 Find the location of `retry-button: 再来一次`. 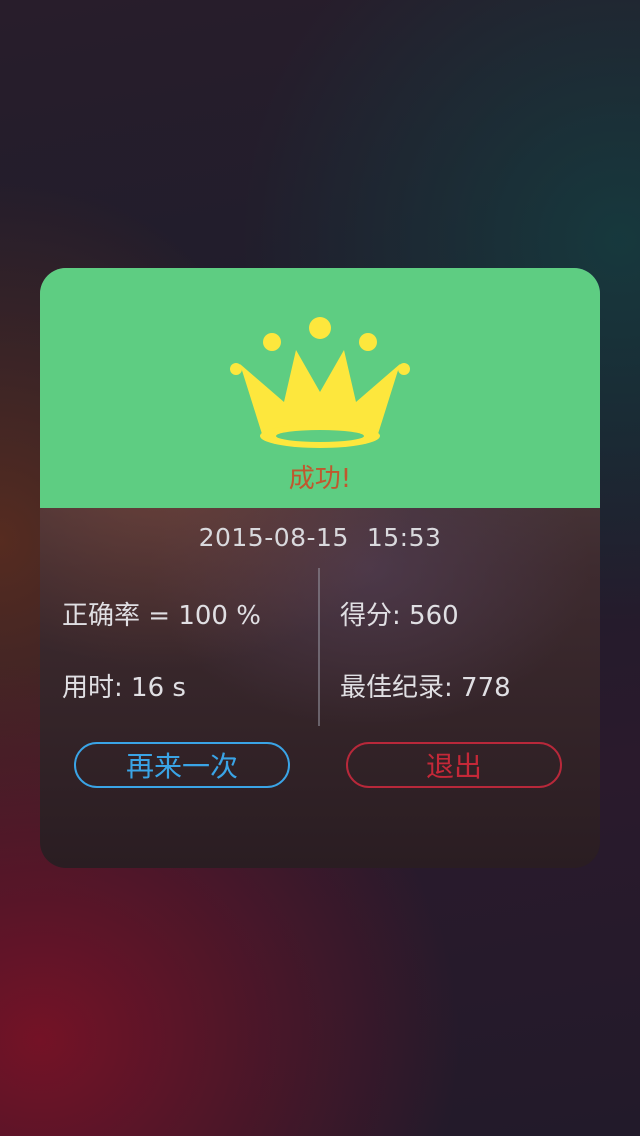

retry-button: 再来一次 is located at coordinates (182, 765).